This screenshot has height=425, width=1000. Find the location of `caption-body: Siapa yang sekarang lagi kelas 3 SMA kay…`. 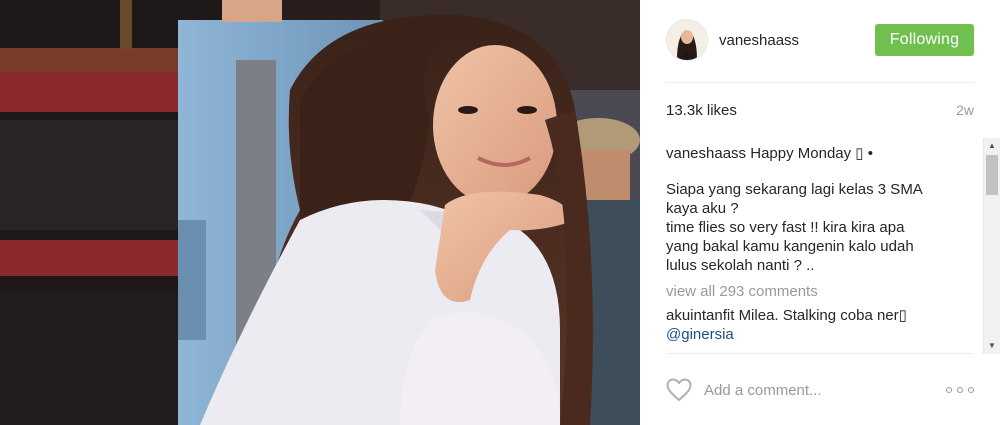

caption-body: Siapa yang sekarang lagi kelas 3 SMA kay… is located at coordinates (794, 227).